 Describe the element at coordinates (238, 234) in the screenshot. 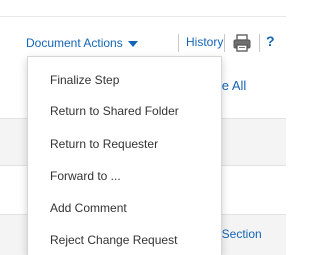

I see `section-link: t Section` at that location.